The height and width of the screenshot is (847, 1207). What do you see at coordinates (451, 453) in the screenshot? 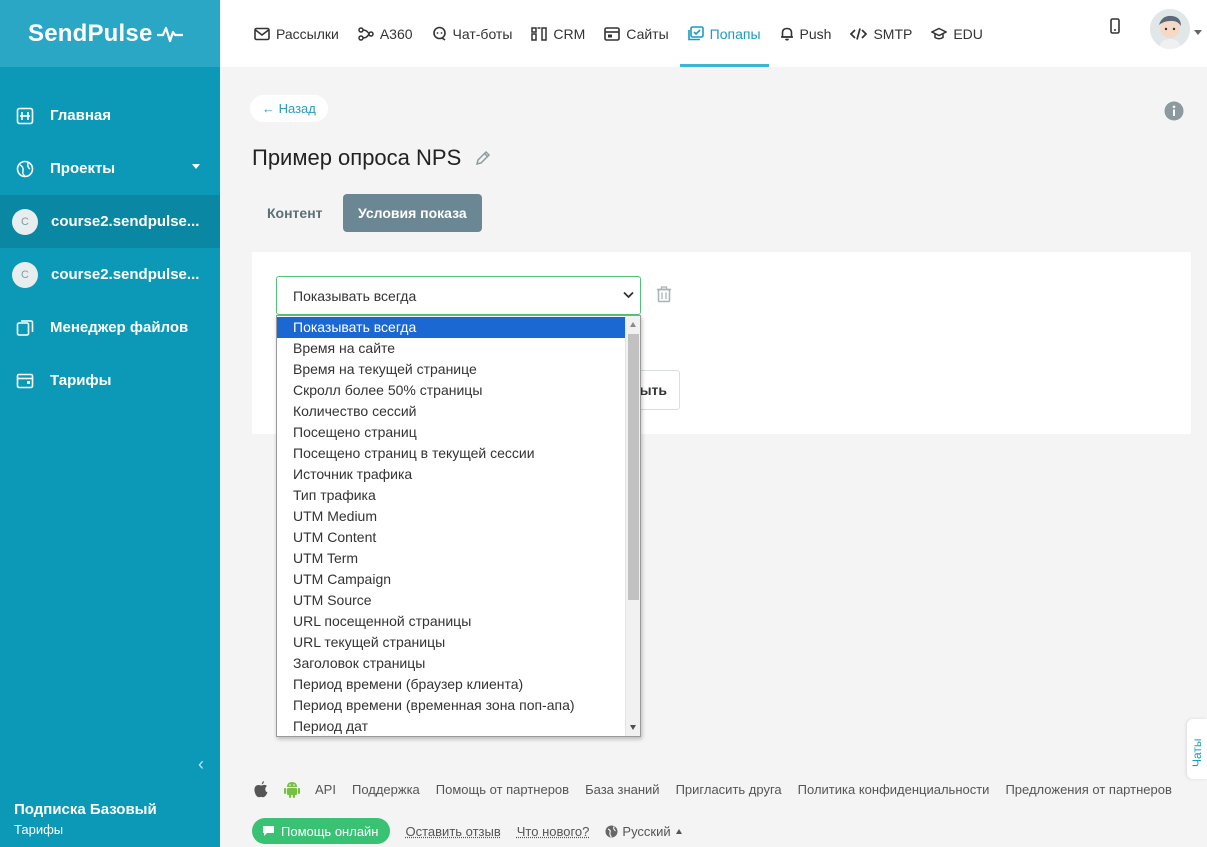
I see `dropdown-option: Посещено страниц в текущей сессии` at bounding box center [451, 453].